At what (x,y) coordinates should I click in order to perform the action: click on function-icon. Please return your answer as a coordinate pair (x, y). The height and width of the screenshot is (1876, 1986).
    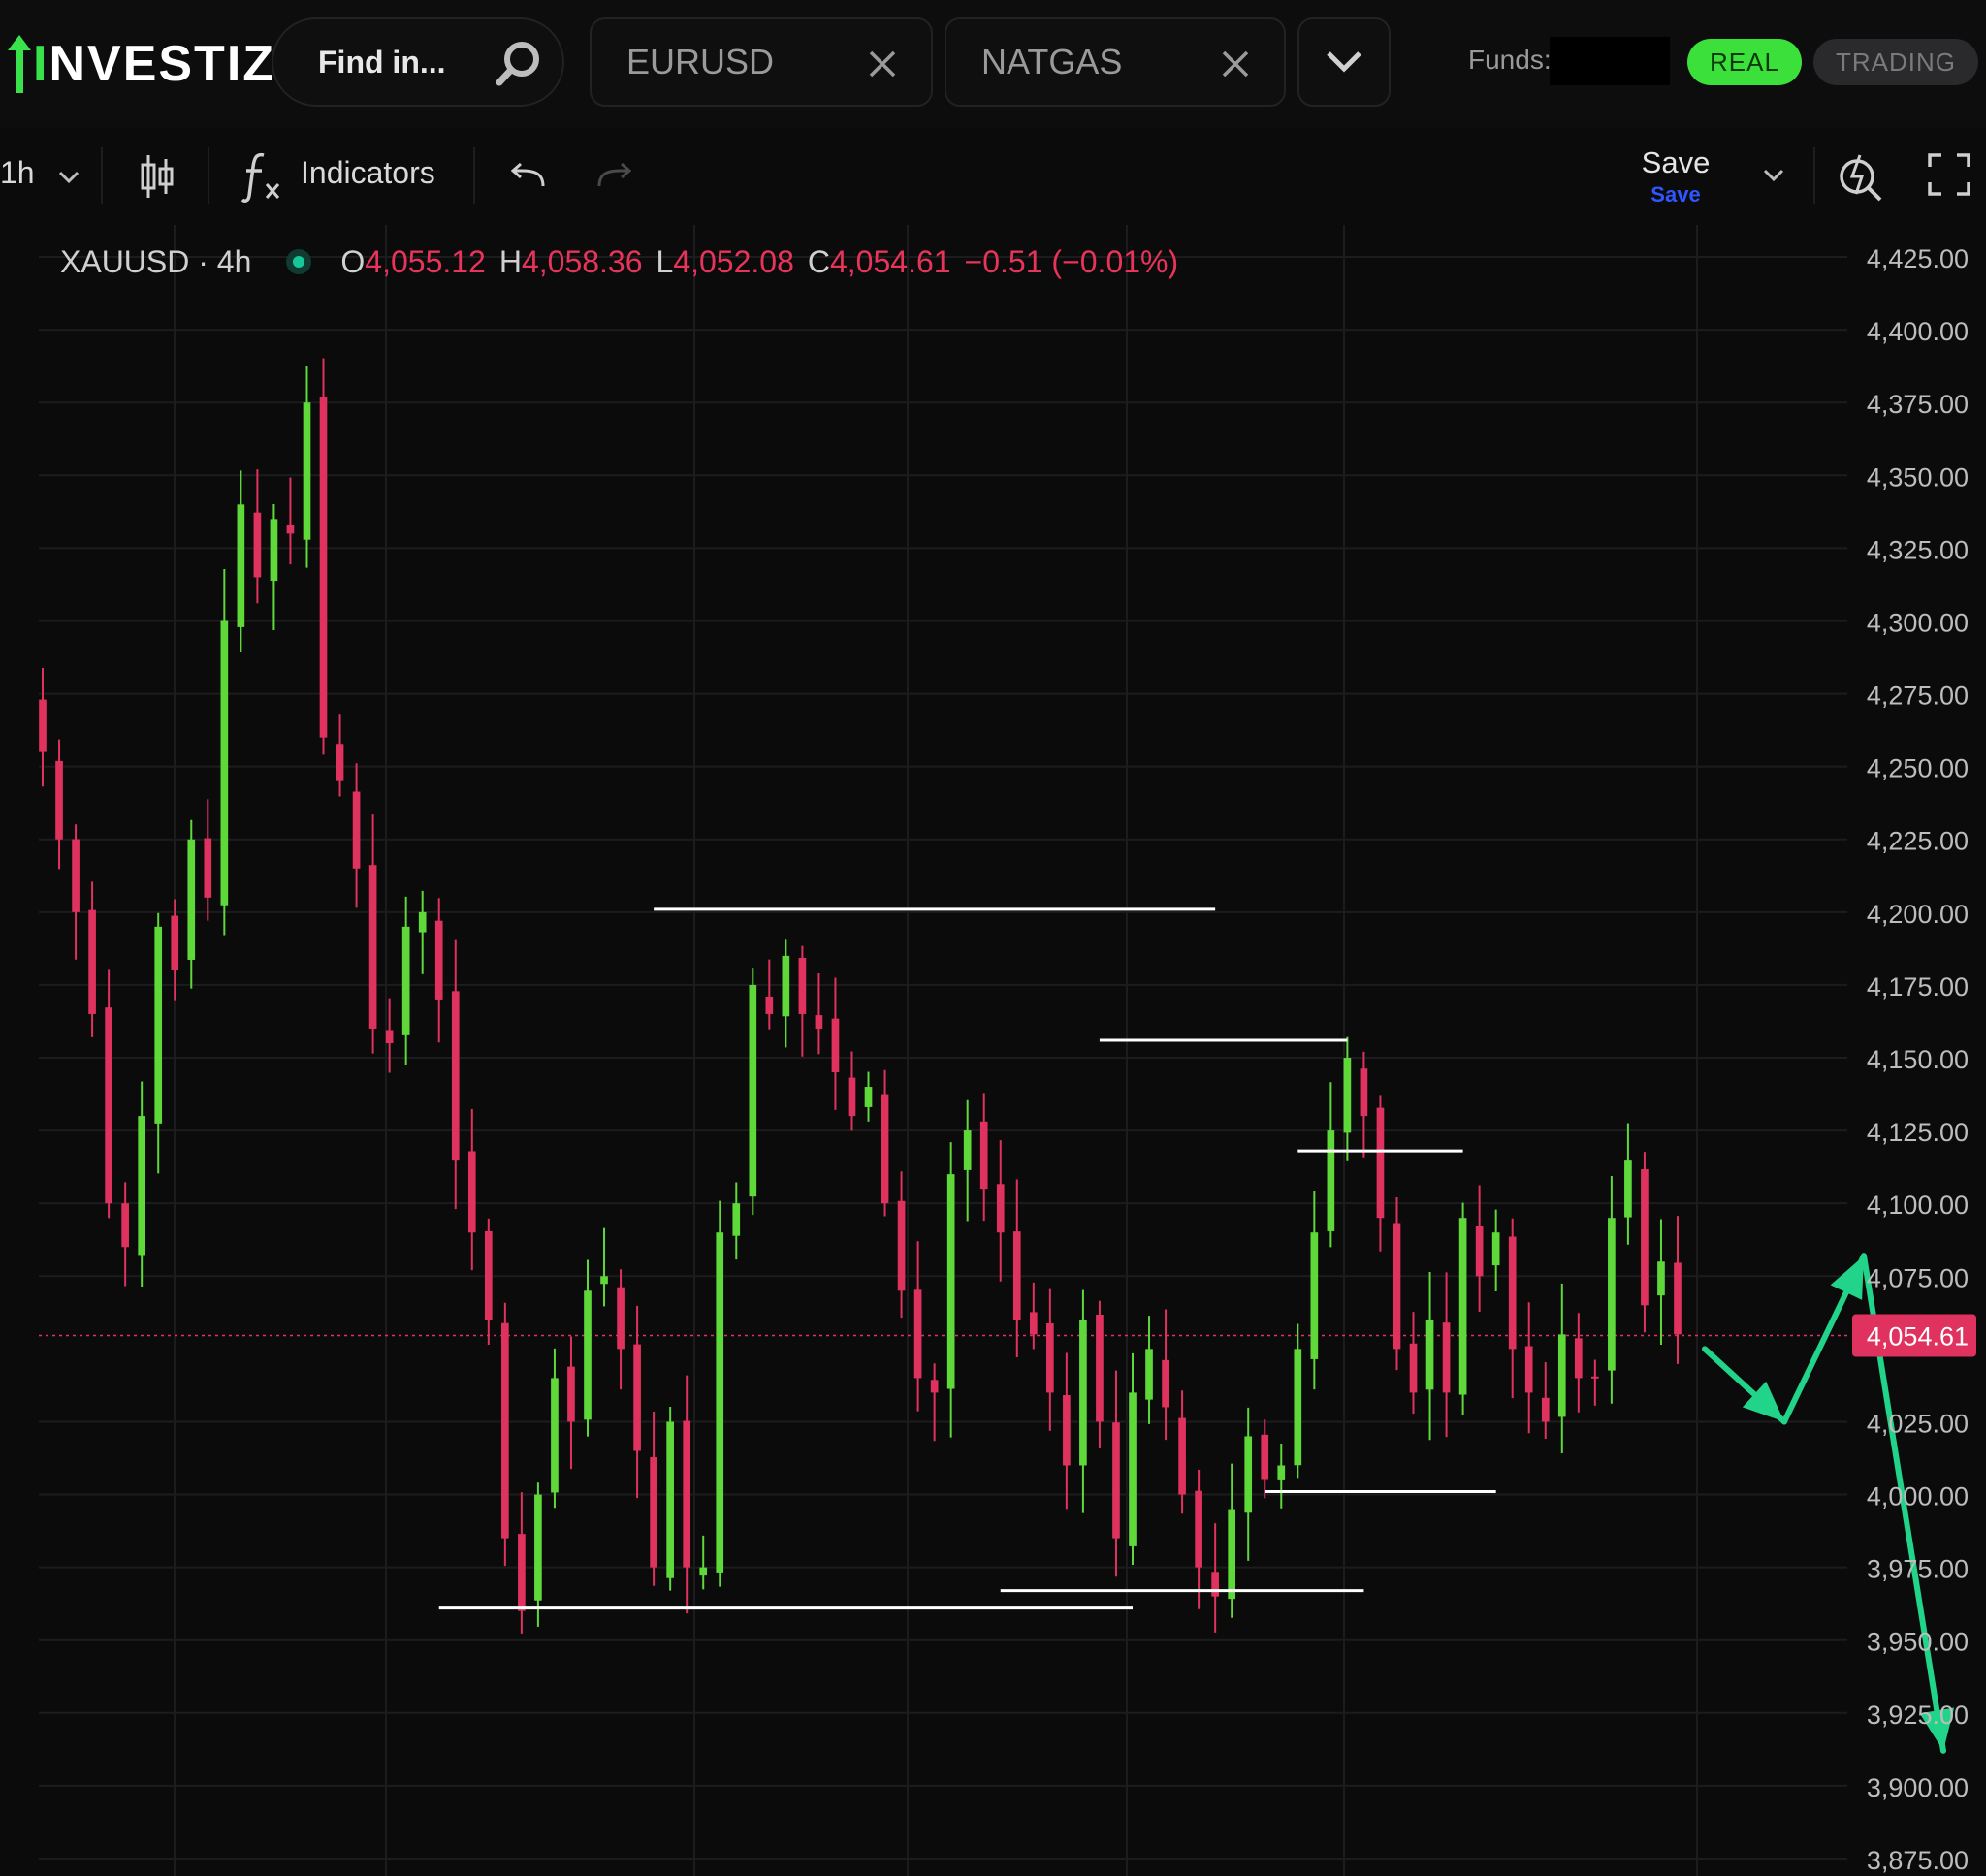
    Looking at the image, I should click on (262, 176).